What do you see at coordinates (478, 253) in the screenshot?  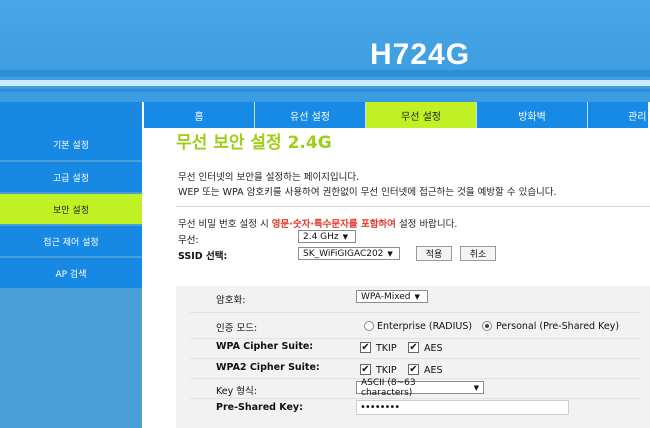 I see `cancel-button: 취소` at bounding box center [478, 253].